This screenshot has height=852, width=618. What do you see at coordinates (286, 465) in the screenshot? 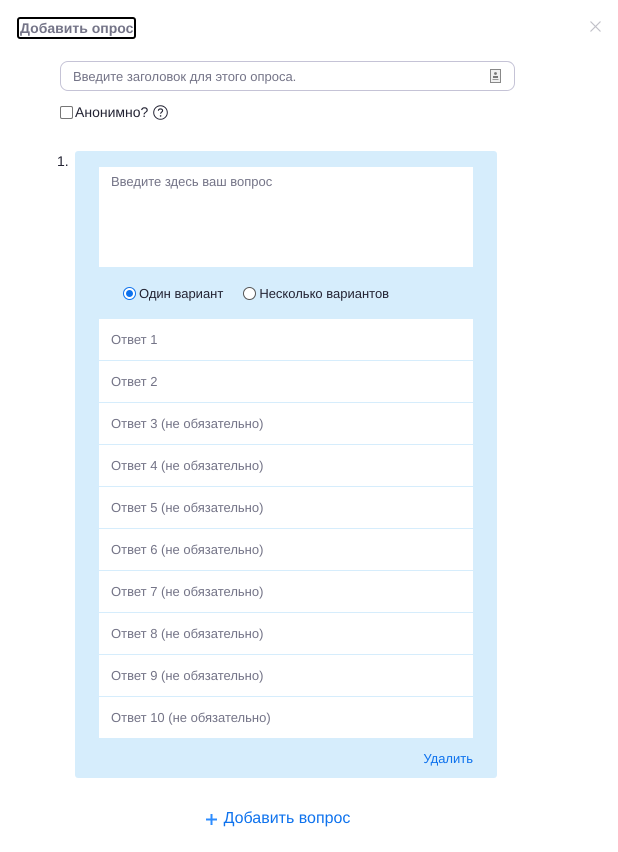
I see `answer-field: Ответ 4 (не обязательно)` at bounding box center [286, 465].